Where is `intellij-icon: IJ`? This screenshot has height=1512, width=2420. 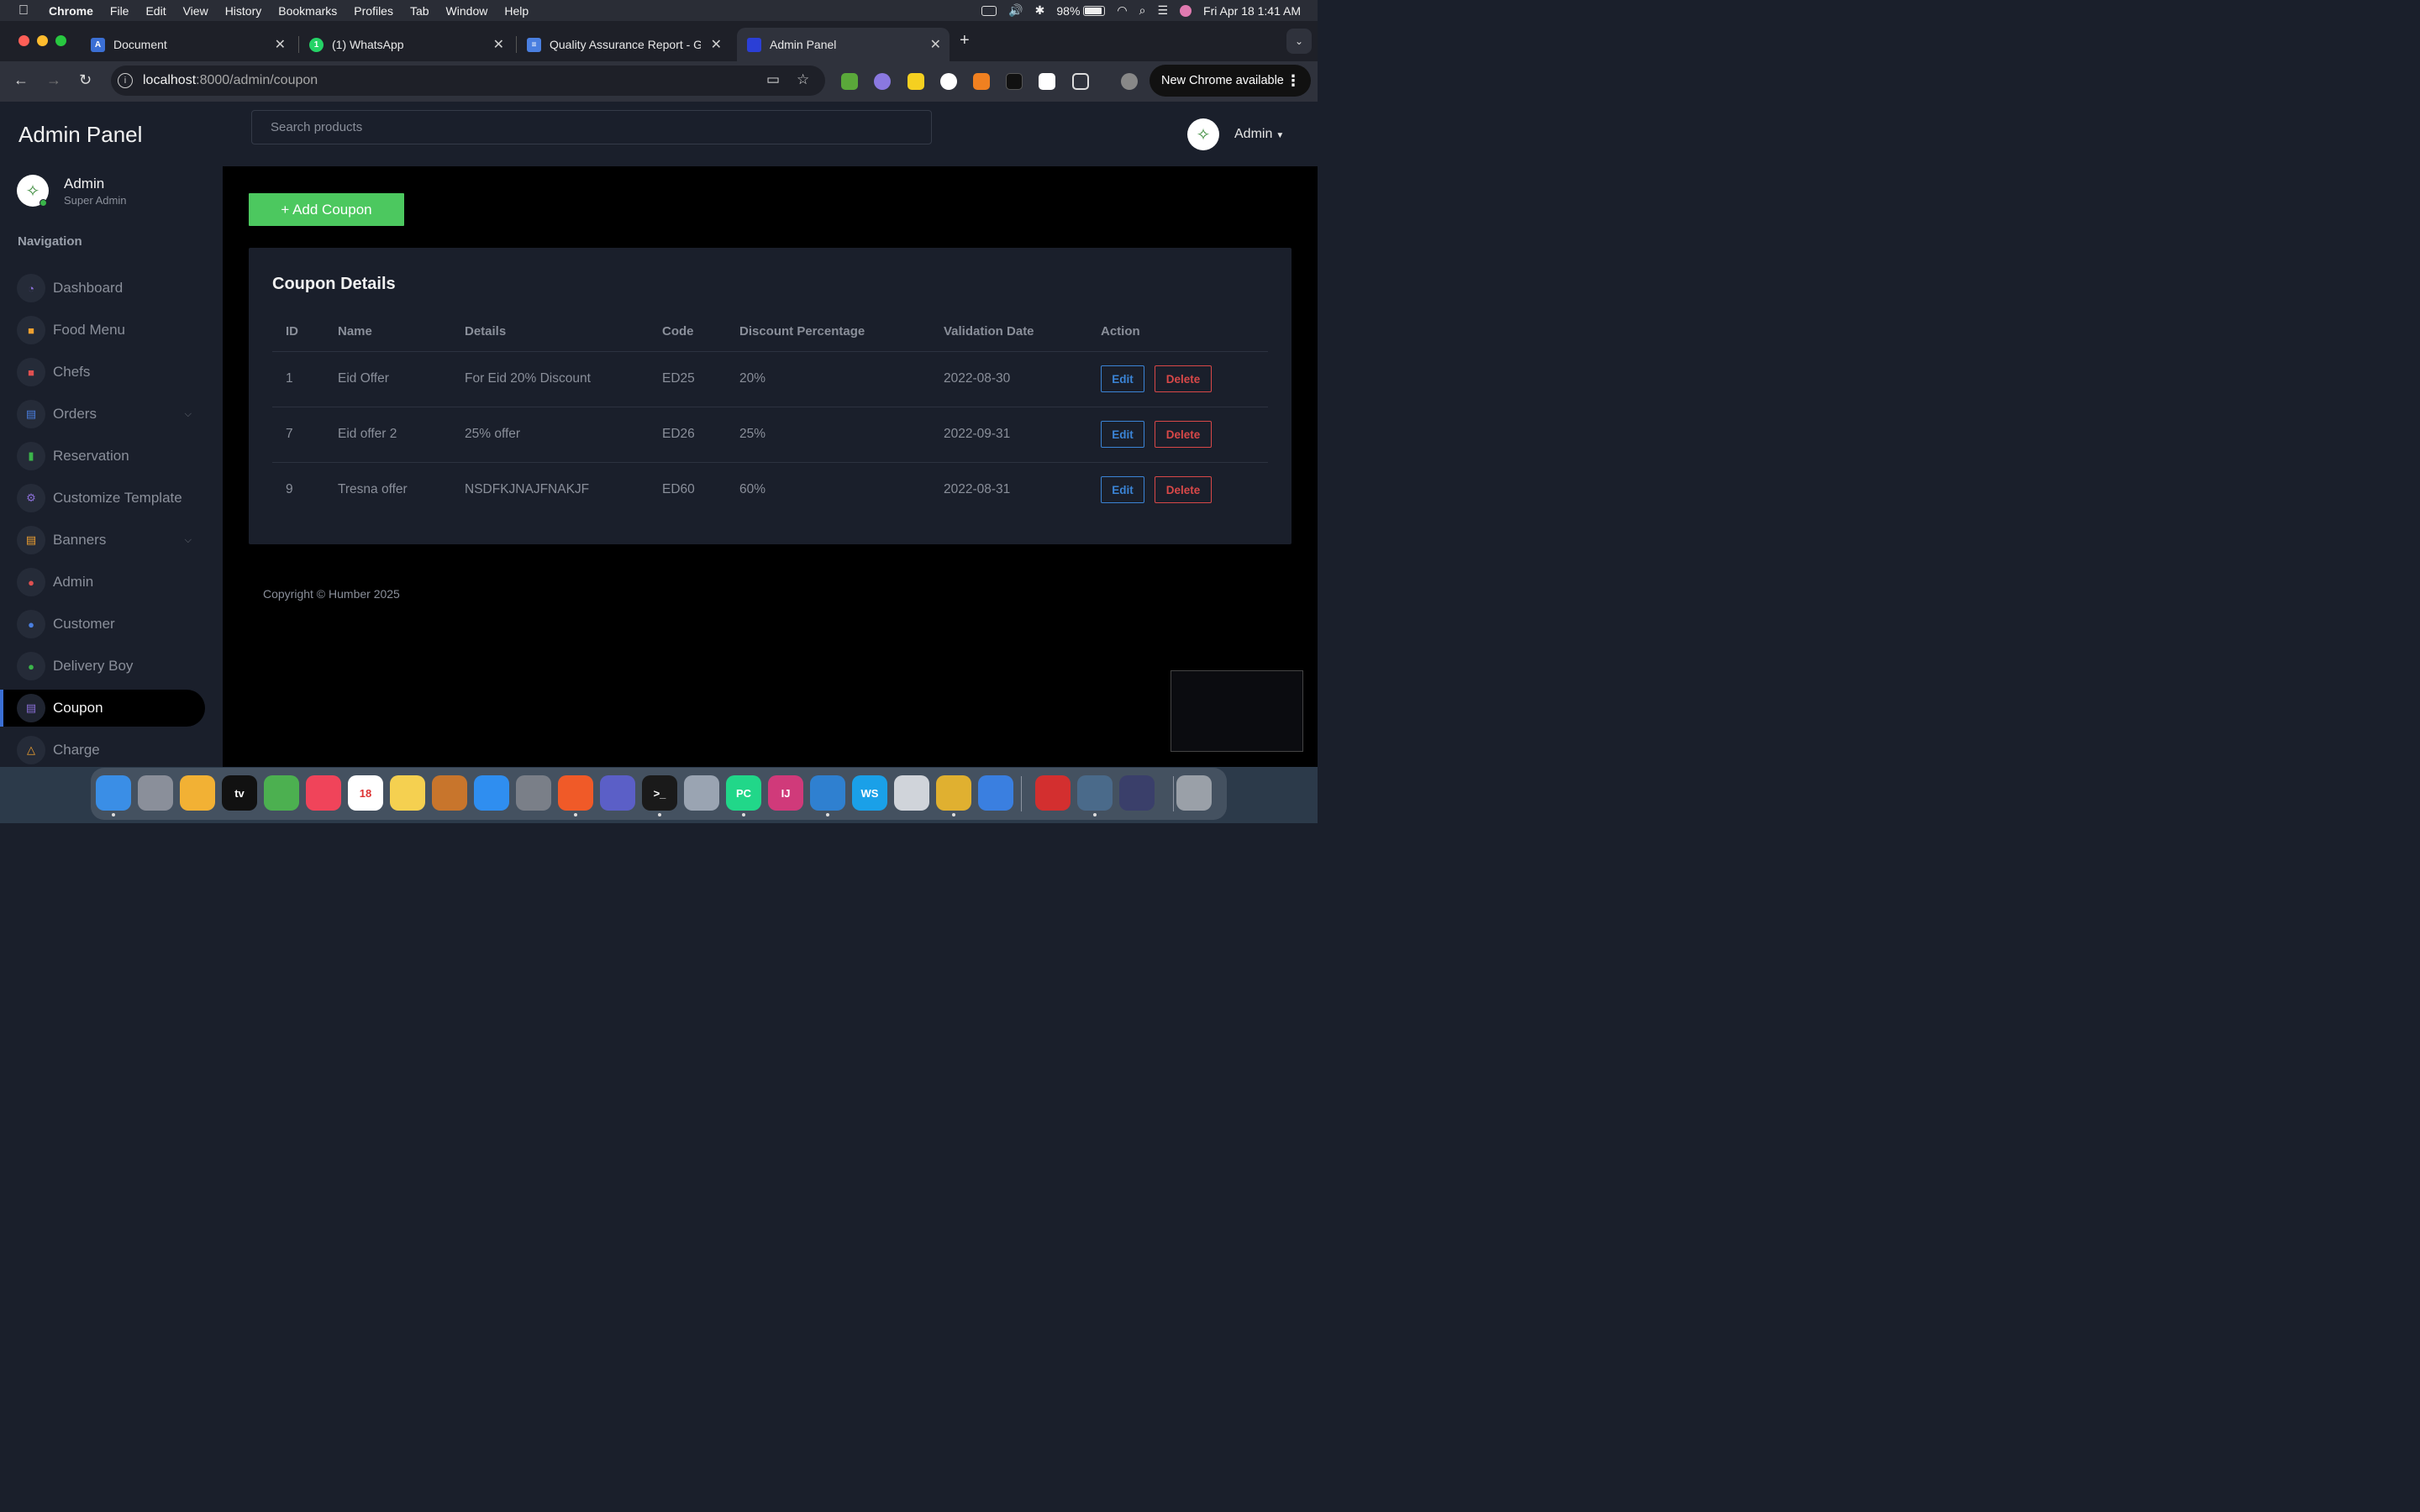
intellij-icon: IJ is located at coordinates (785, 793).